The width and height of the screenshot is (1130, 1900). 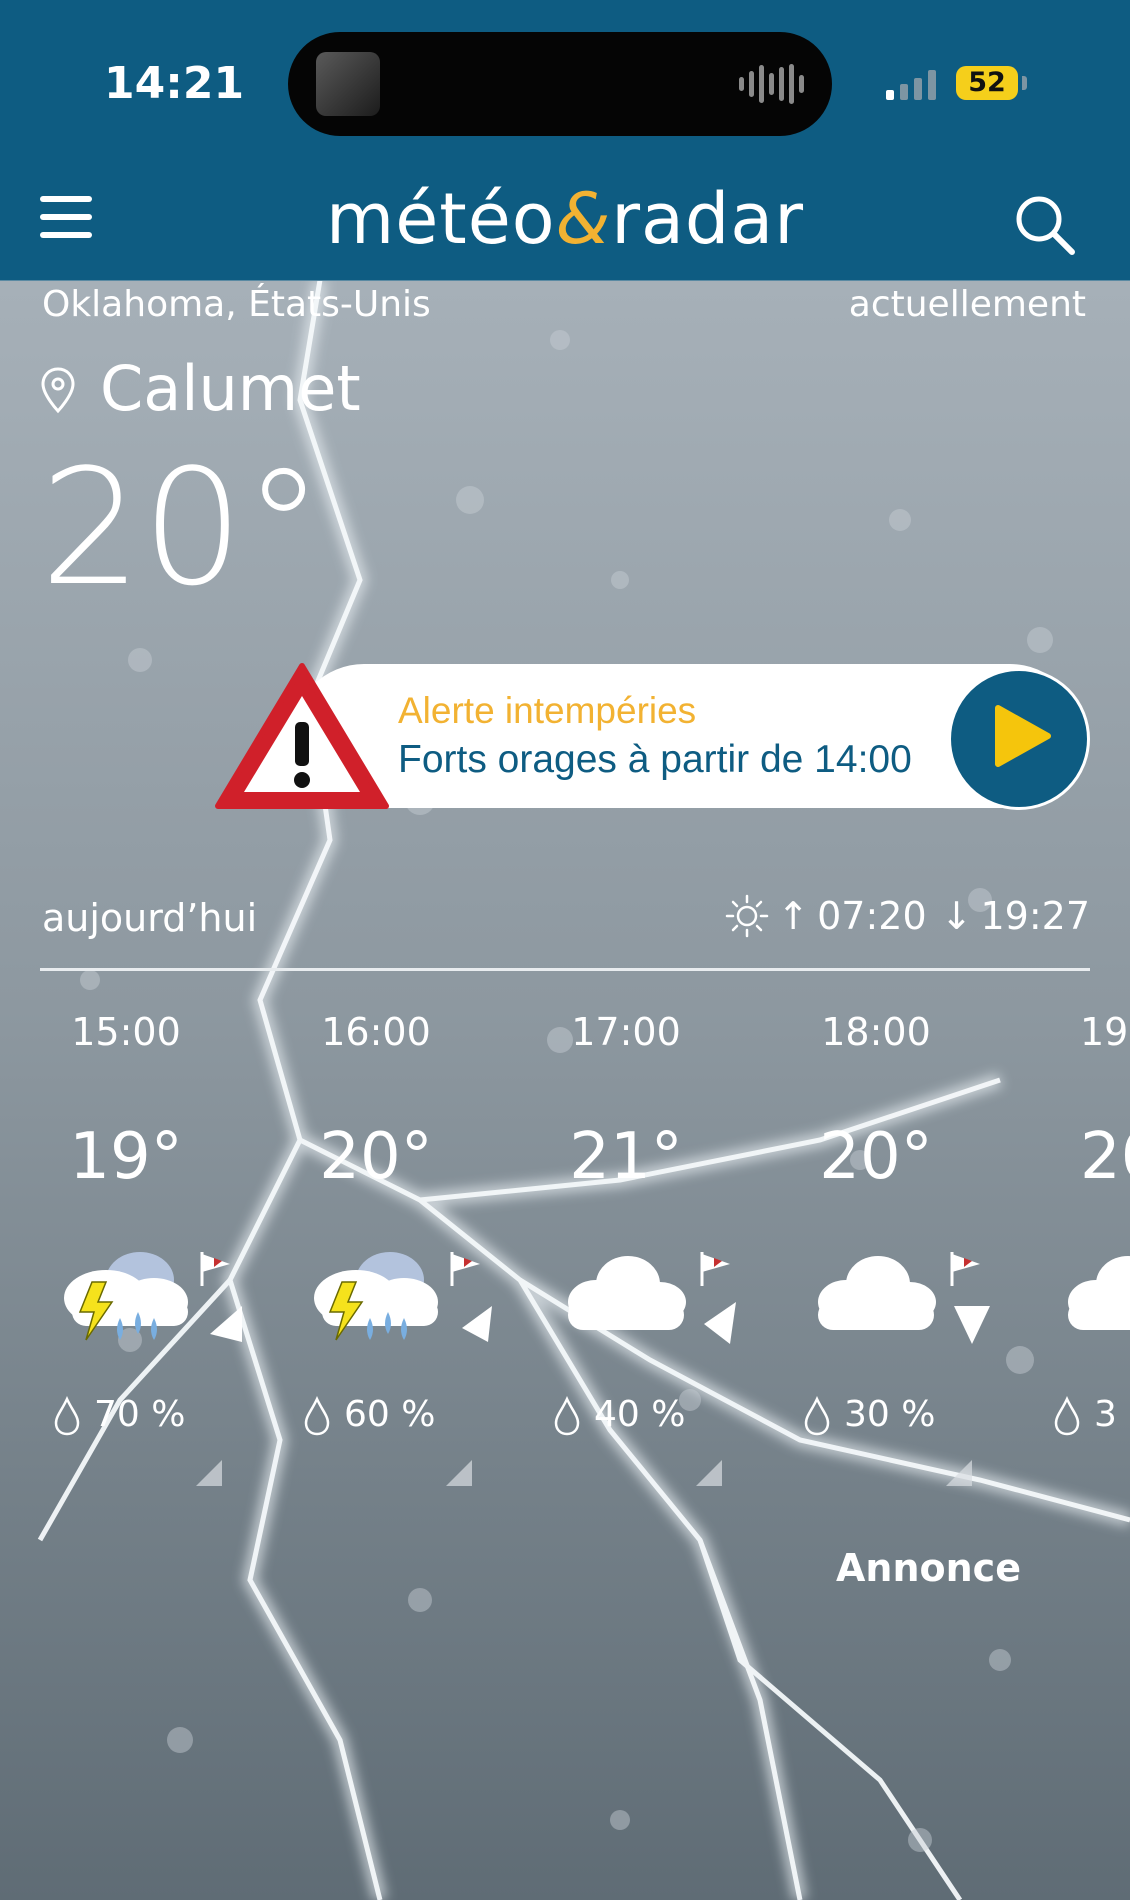 I want to click on location-region: Oklahoma, États-Unis, so click(x=236, y=304).